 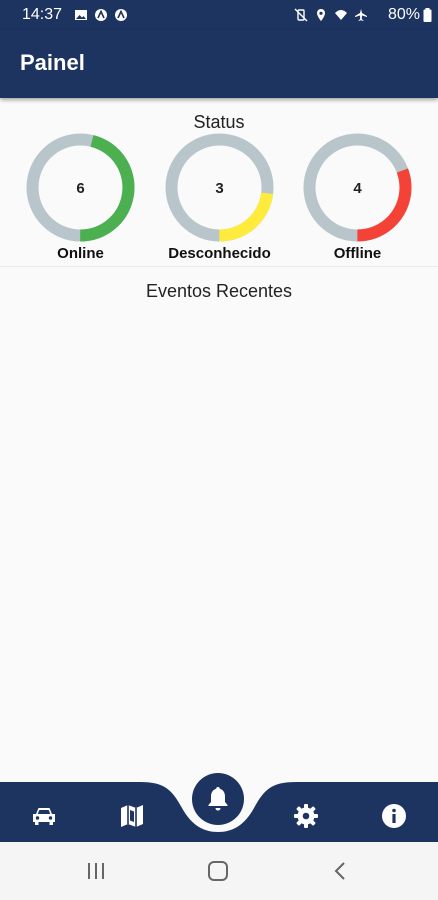 I want to click on status-label: Offline, so click(x=357, y=253).